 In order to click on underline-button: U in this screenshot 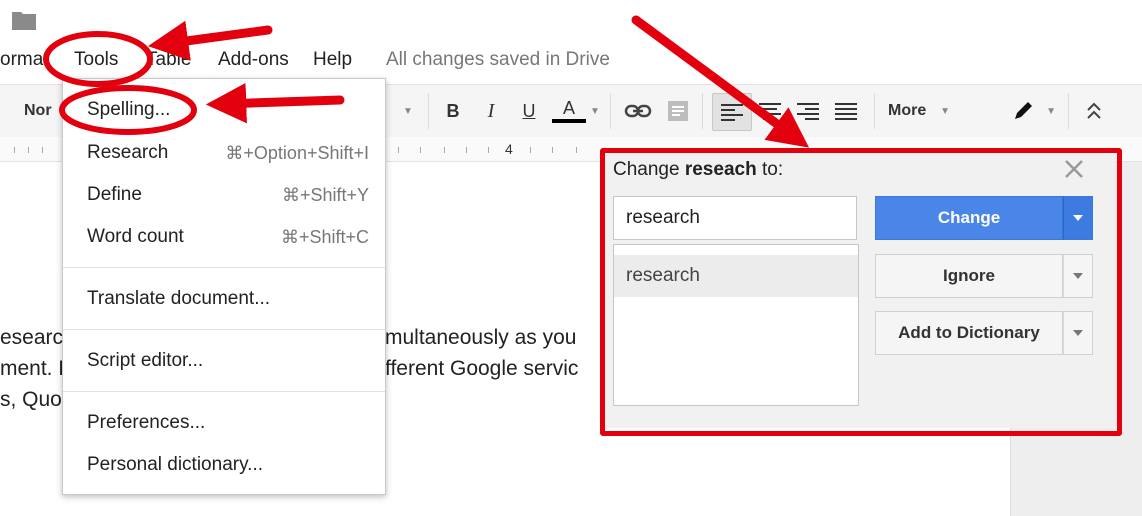, I will do `click(529, 111)`.